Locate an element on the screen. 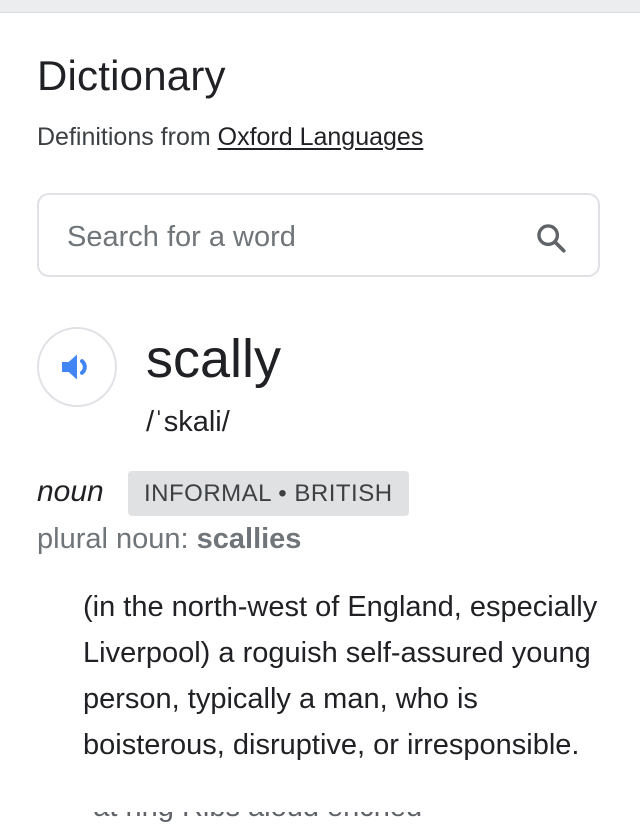  oxford-languages-link: Oxford Languages is located at coordinates (321, 137).